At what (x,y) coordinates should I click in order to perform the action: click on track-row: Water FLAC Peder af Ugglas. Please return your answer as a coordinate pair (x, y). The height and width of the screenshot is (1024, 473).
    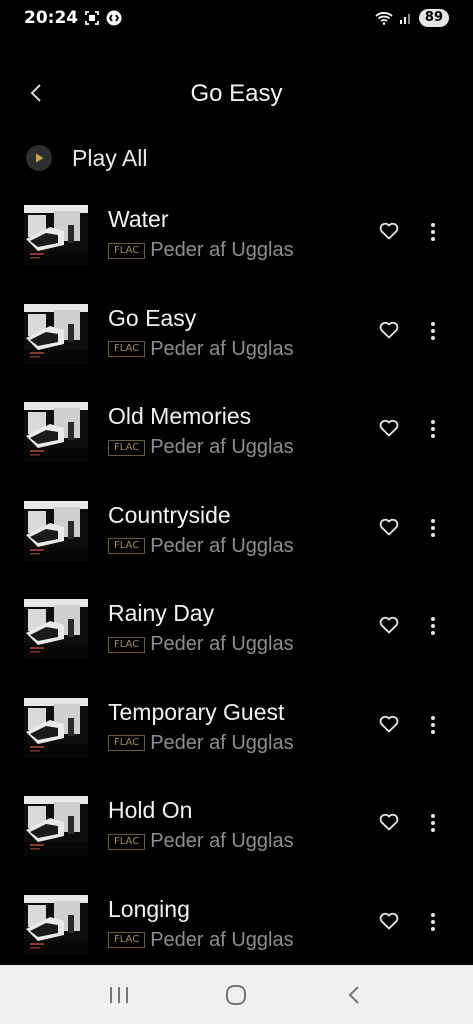
    Looking at the image, I should click on (236, 240).